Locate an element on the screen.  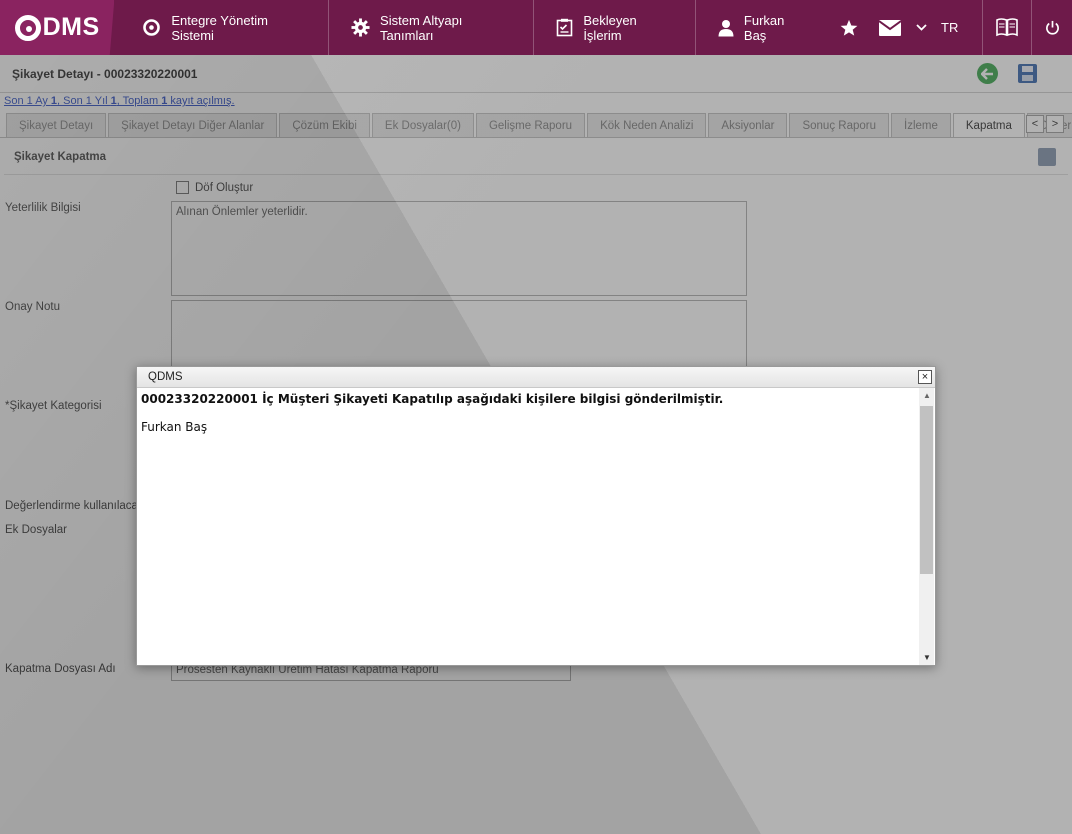
language-selector: TR is located at coordinates (947, 27).